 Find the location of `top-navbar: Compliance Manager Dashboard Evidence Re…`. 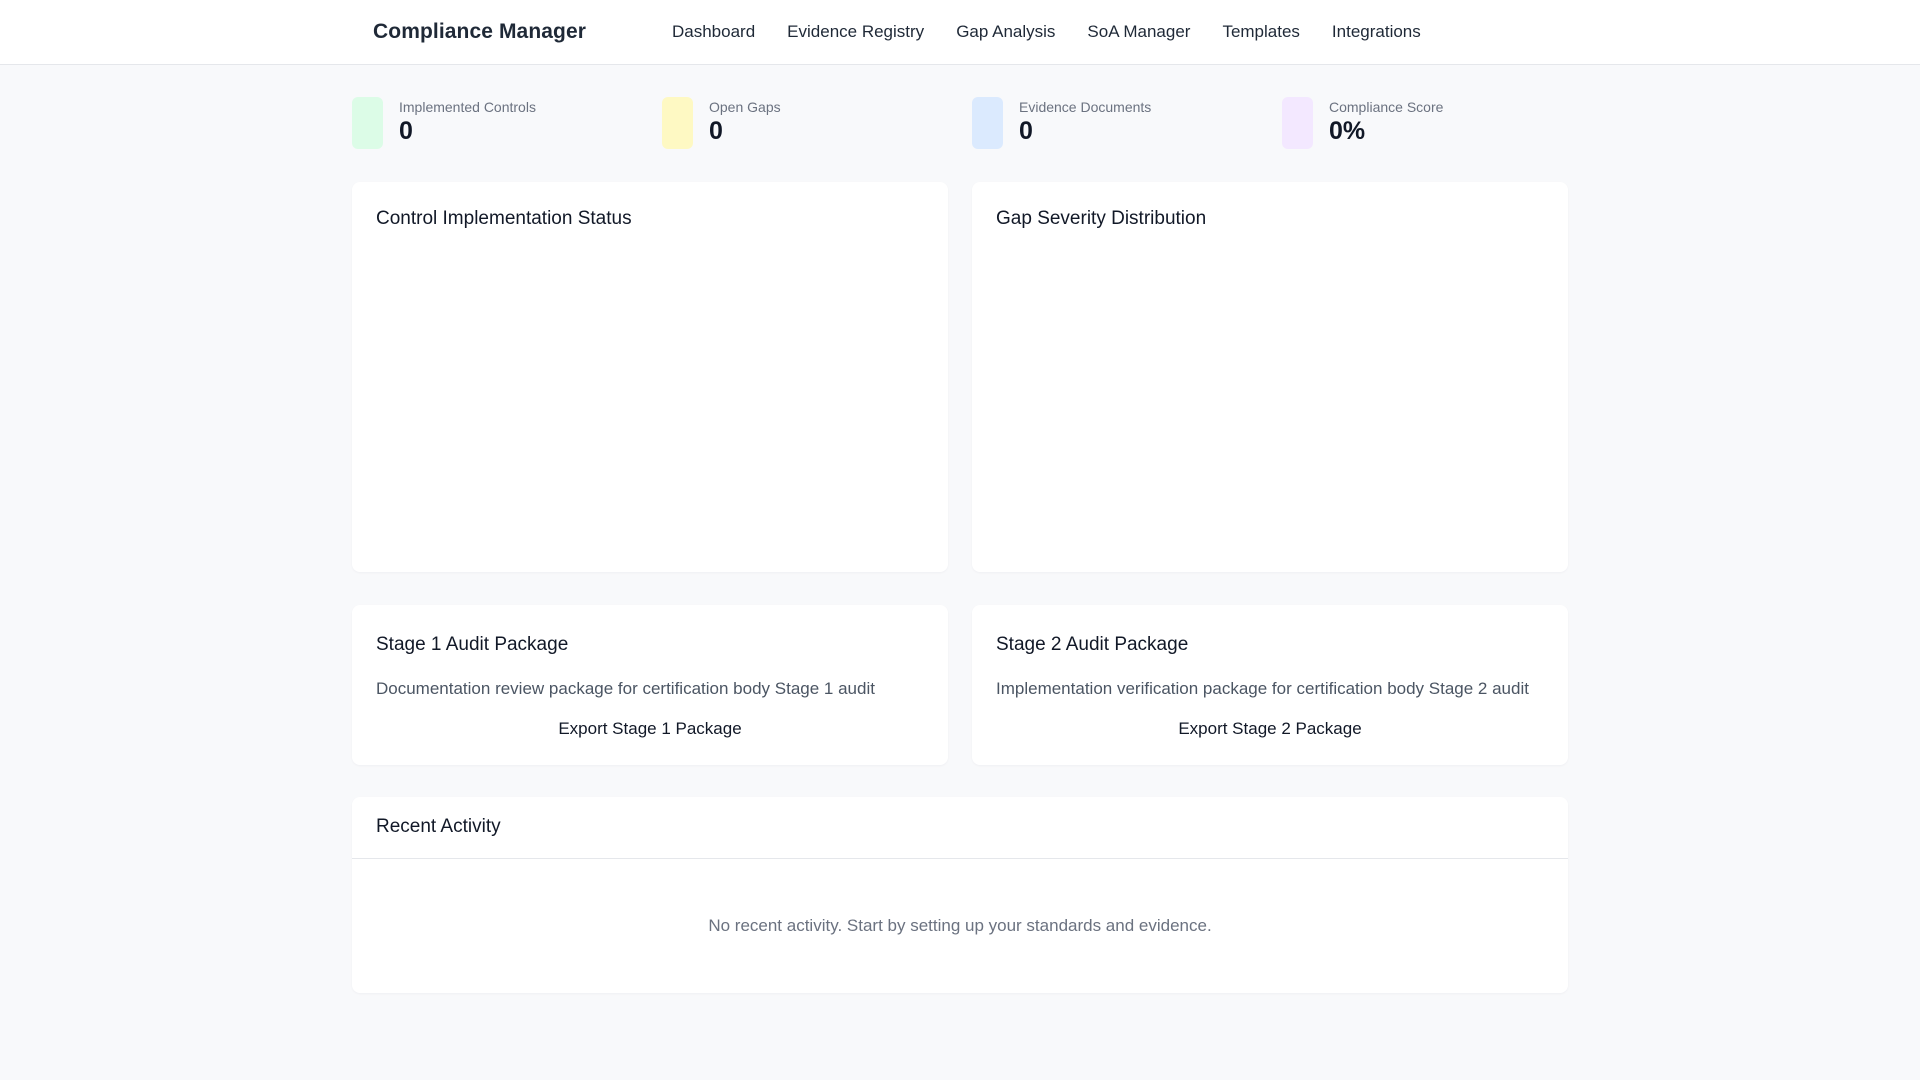

top-navbar: Compliance Manager Dashboard Evidence Re… is located at coordinates (960, 32).